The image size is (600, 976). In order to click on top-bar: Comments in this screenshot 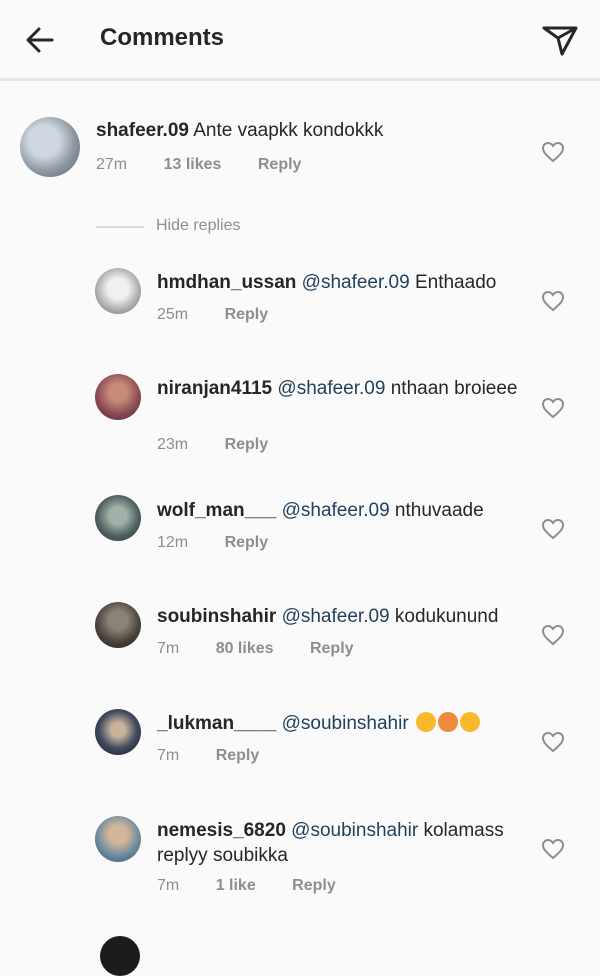, I will do `click(300, 40)`.